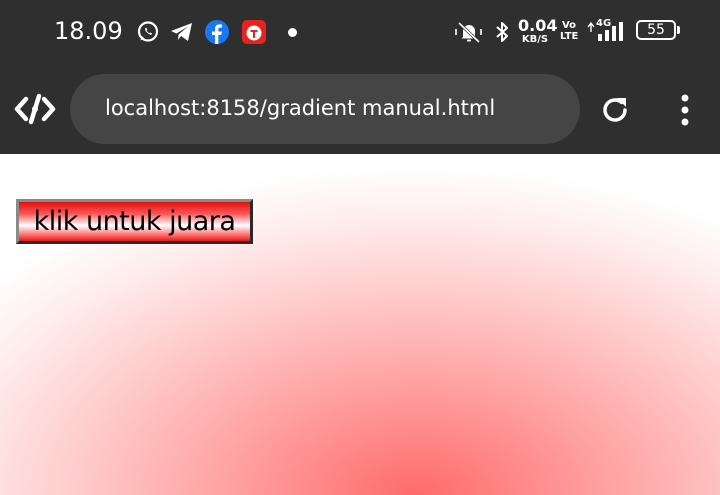 This screenshot has width=720, height=495. What do you see at coordinates (538, 25) in the screenshot?
I see `network-speed-value: 0.04` at bounding box center [538, 25].